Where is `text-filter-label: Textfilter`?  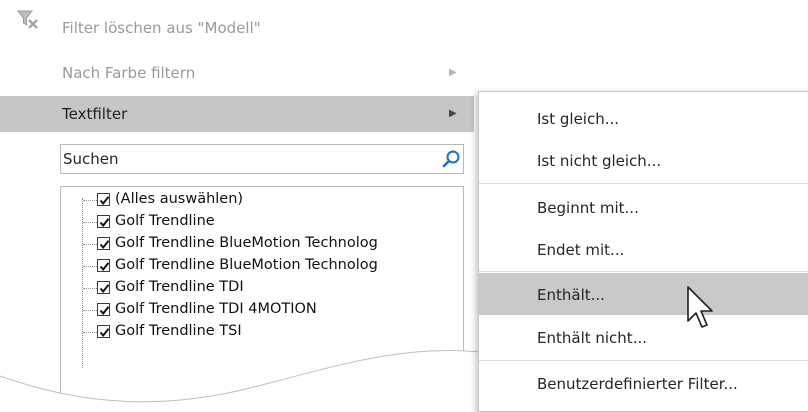 text-filter-label: Textfilter is located at coordinates (95, 114).